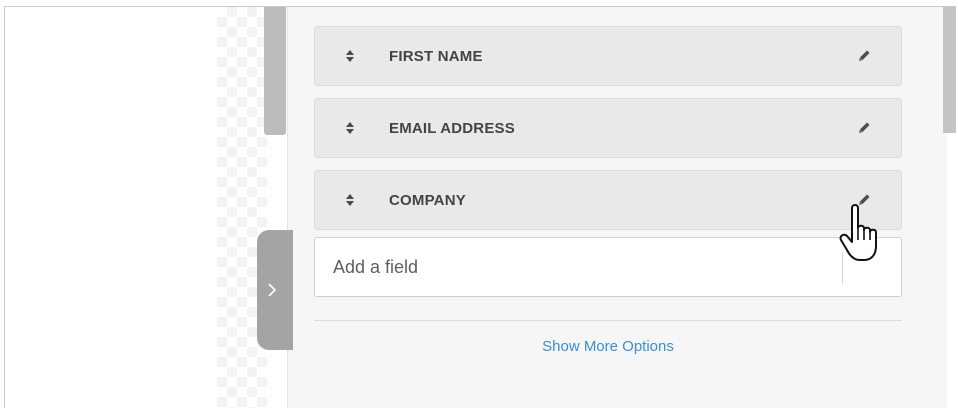 The image size is (958, 408). What do you see at coordinates (608, 56) in the screenshot?
I see `field-row-first-name: FIRST NAME` at bounding box center [608, 56].